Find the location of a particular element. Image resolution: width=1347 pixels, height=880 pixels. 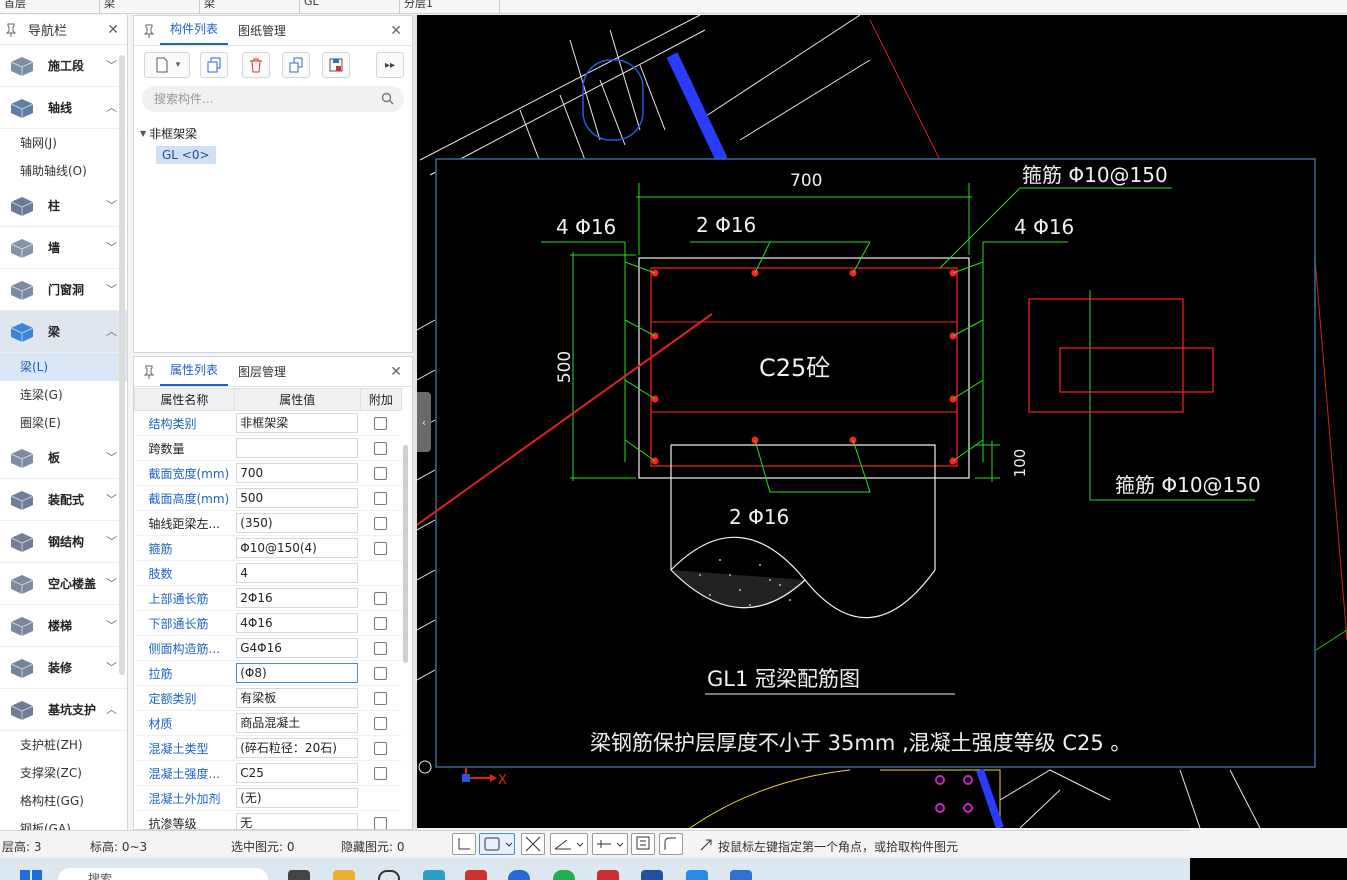

new-component-button: ▾ is located at coordinates (167, 65).